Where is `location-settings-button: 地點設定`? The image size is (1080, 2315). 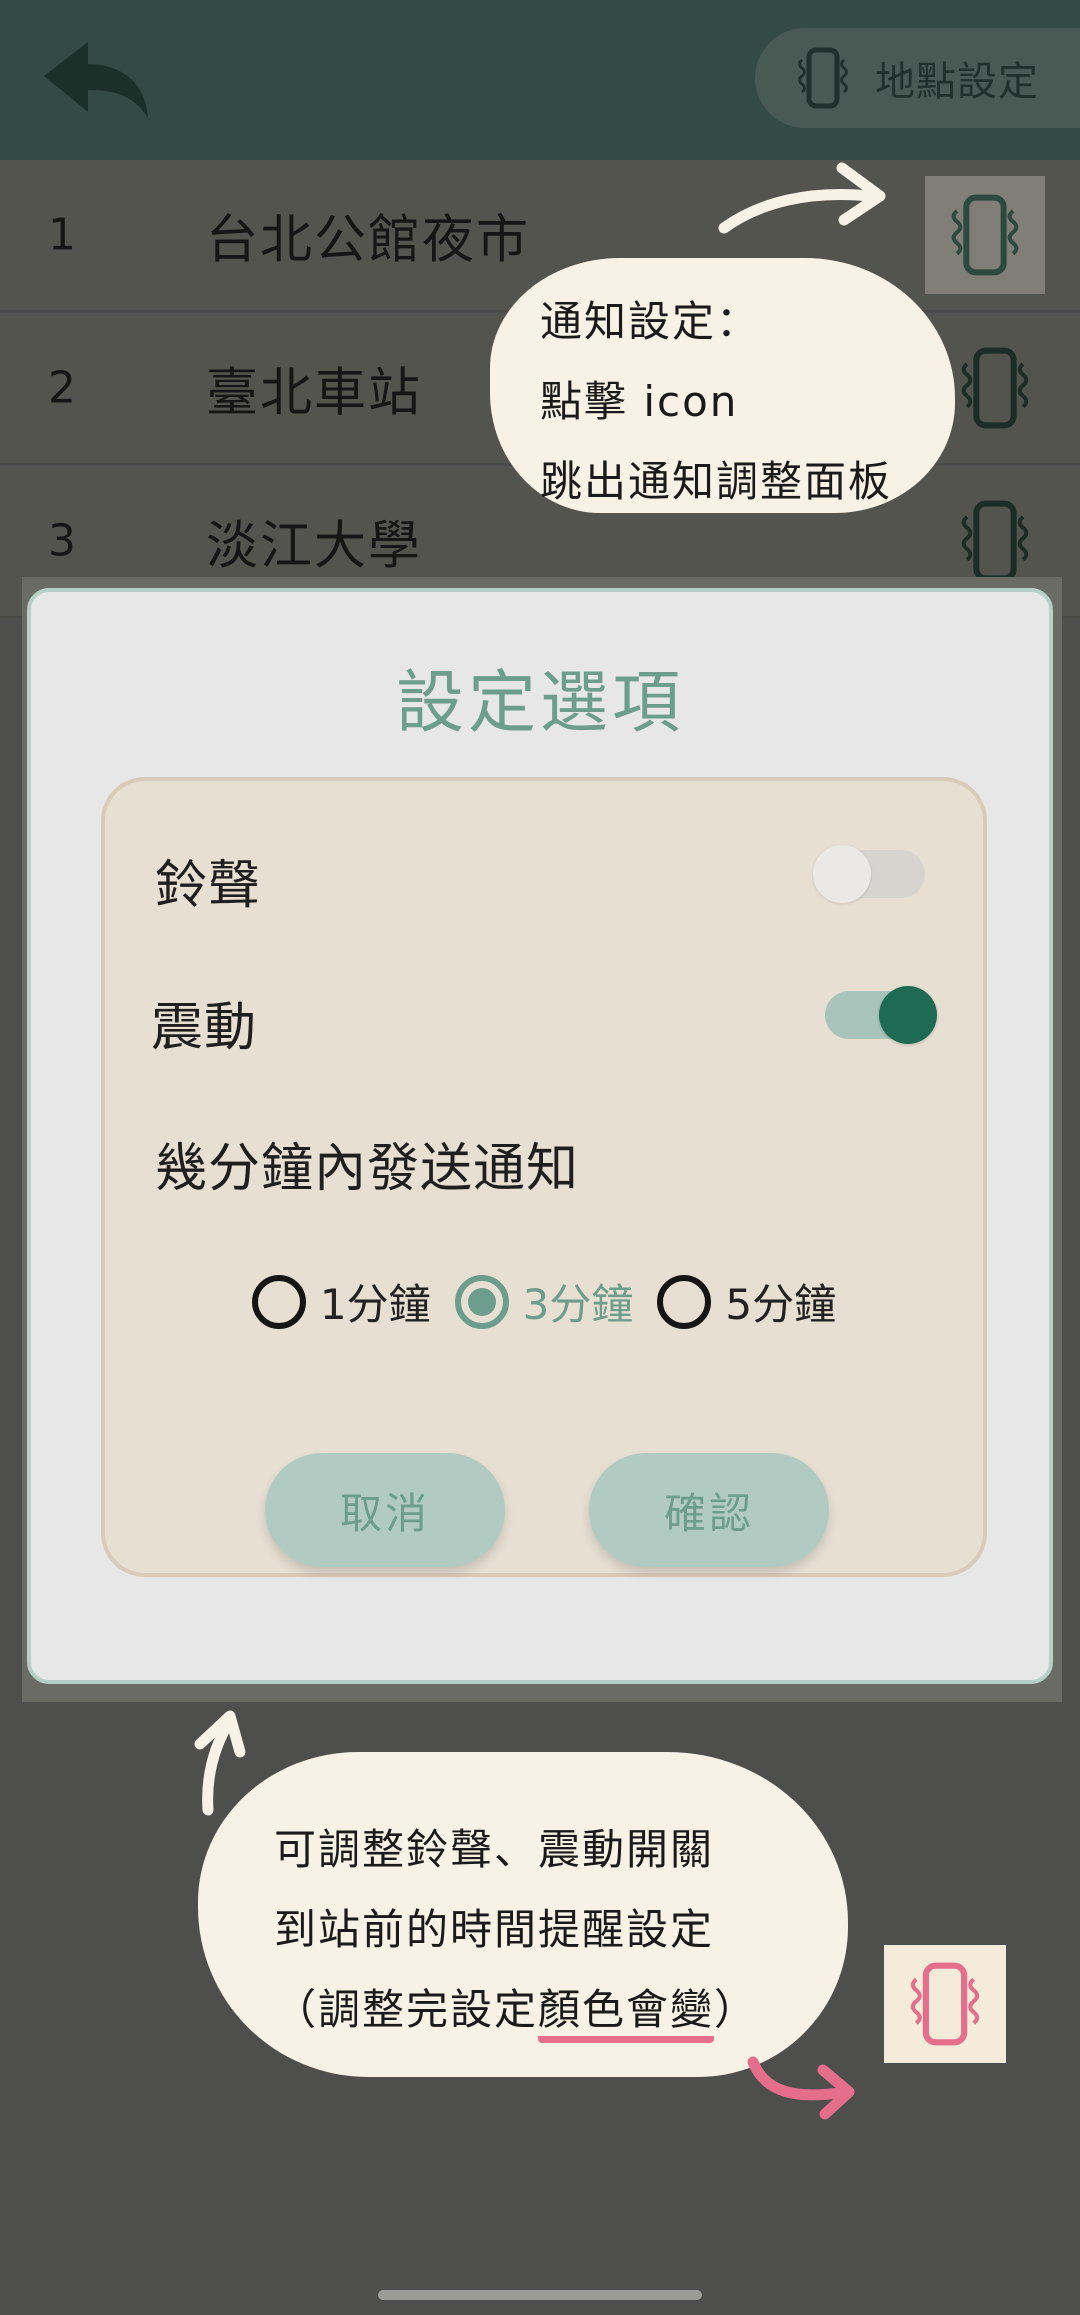
location-settings-button: 地點設定 is located at coordinates (917, 78).